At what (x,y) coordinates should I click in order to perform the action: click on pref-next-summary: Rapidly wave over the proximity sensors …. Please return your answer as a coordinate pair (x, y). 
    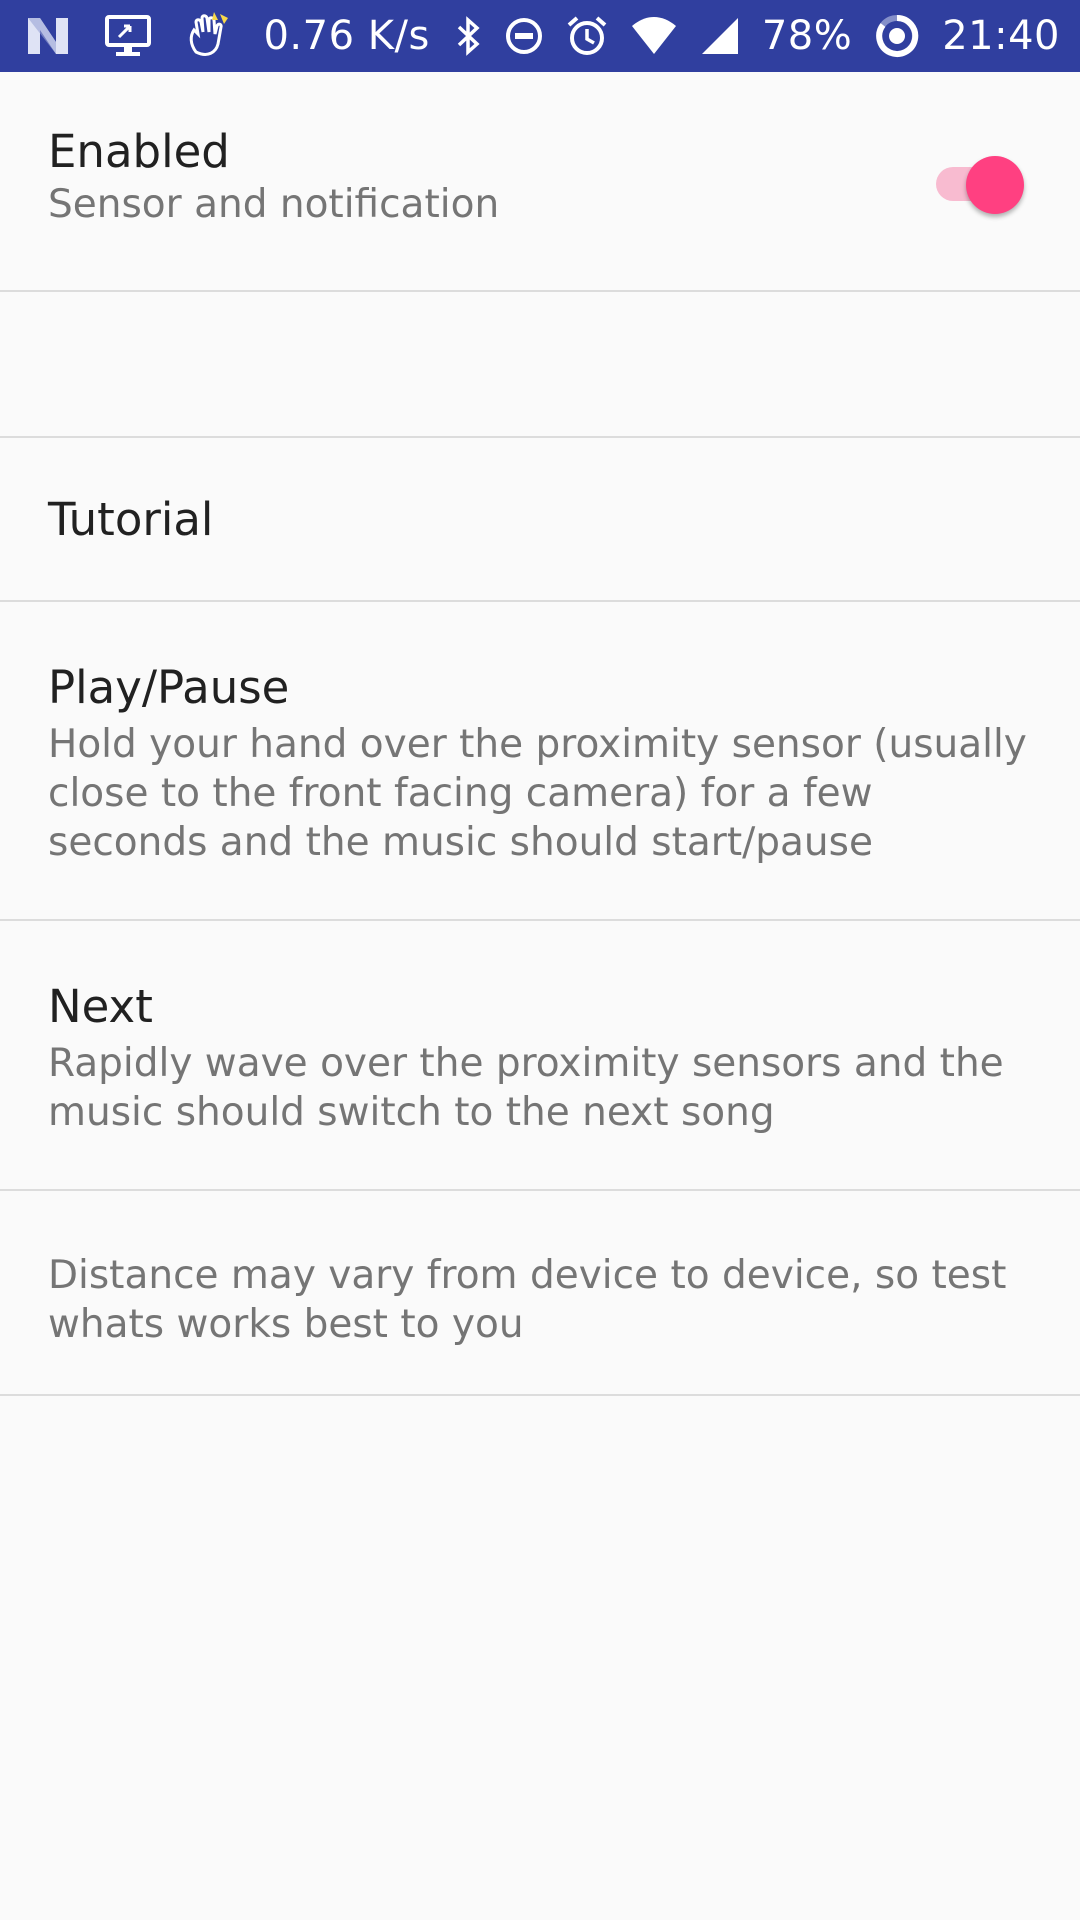
    Looking at the image, I should click on (526, 1088).